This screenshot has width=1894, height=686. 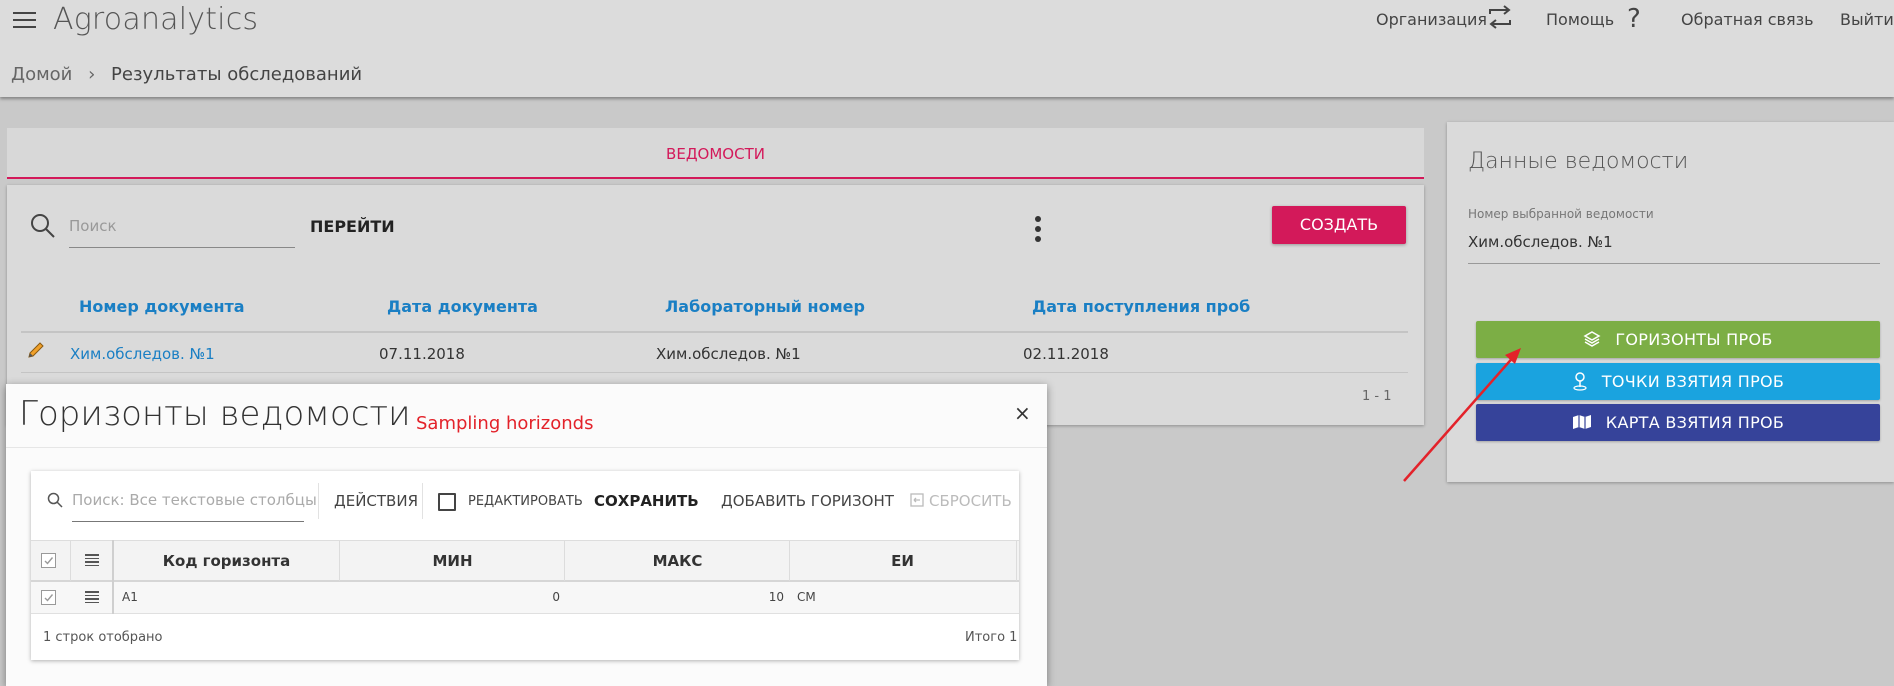 What do you see at coordinates (352, 226) in the screenshot?
I see `goto-button: ПЕРЕЙТИ` at bounding box center [352, 226].